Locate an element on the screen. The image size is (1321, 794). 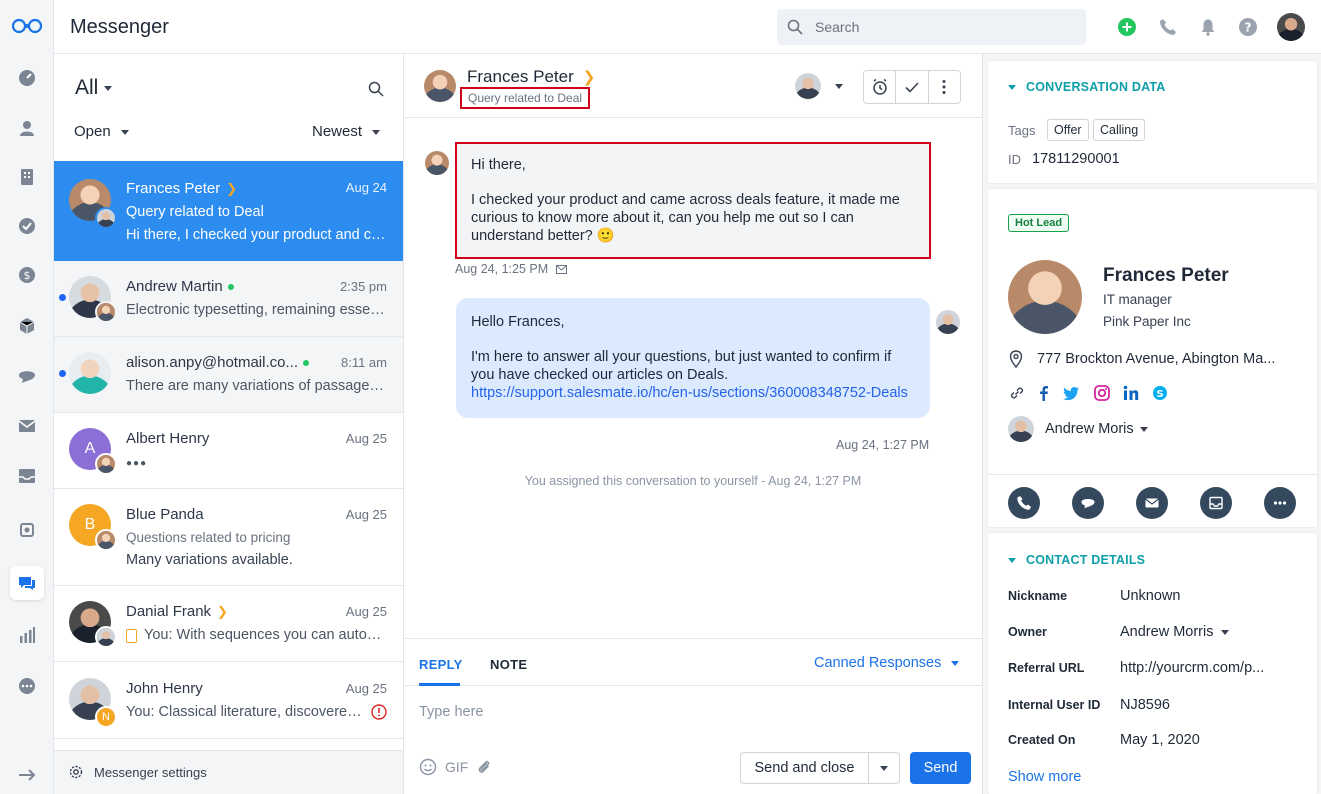
send-and-close-button: Send and close is located at coordinates (805, 768).